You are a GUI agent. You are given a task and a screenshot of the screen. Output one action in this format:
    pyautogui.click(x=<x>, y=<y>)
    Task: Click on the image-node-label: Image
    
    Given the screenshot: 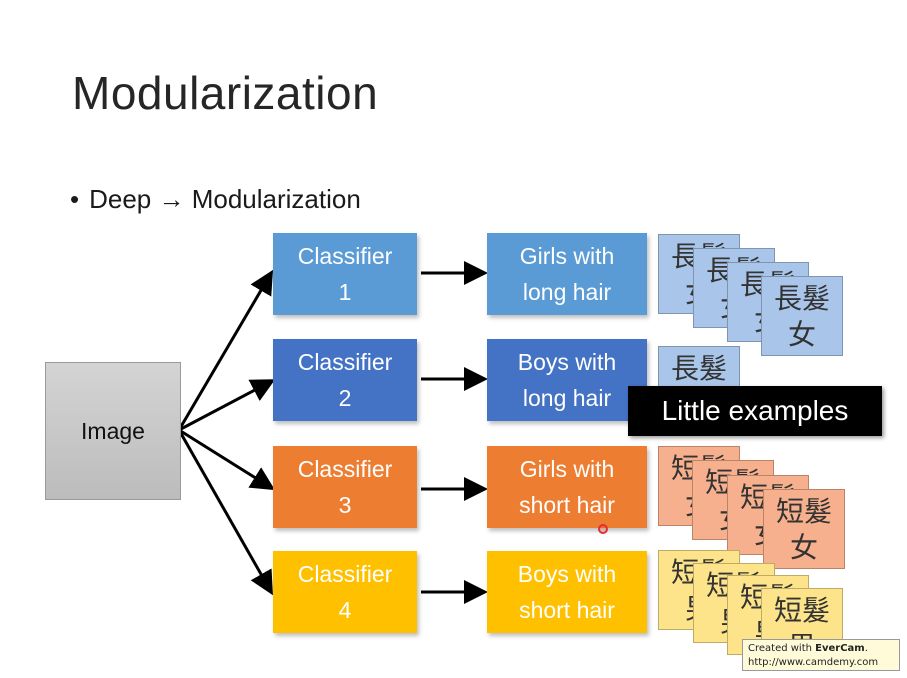 What is the action you would take?
    pyautogui.click(x=113, y=431)
    